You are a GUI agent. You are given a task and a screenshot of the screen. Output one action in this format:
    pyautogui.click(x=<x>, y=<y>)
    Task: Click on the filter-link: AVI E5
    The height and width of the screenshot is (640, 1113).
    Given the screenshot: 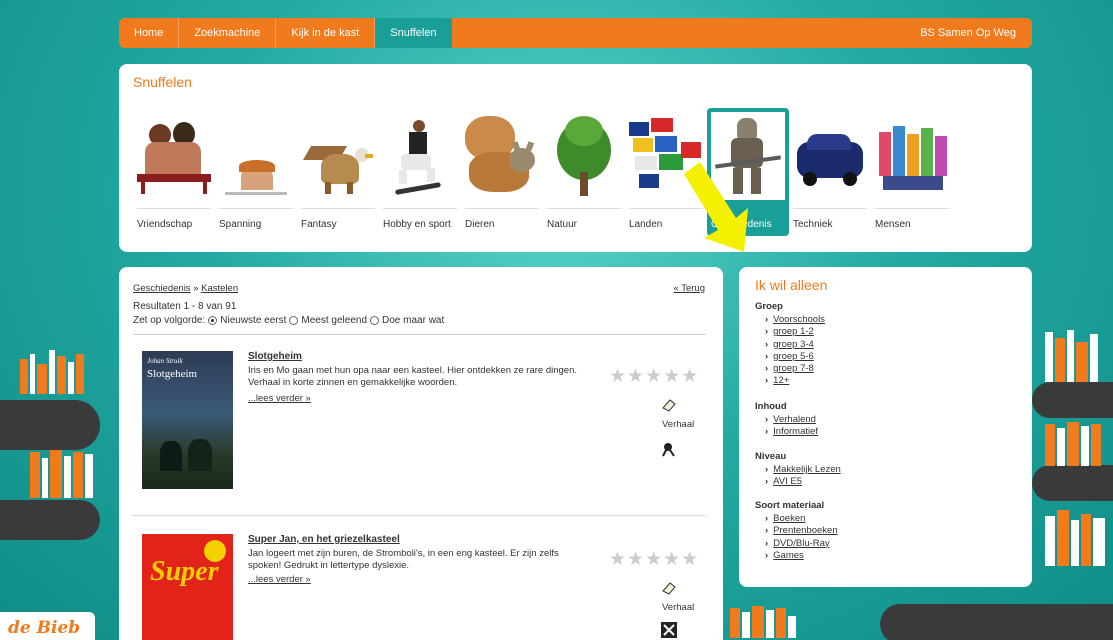 What is the action you would take?
    pyautogui.click(x=787, y=481)
    